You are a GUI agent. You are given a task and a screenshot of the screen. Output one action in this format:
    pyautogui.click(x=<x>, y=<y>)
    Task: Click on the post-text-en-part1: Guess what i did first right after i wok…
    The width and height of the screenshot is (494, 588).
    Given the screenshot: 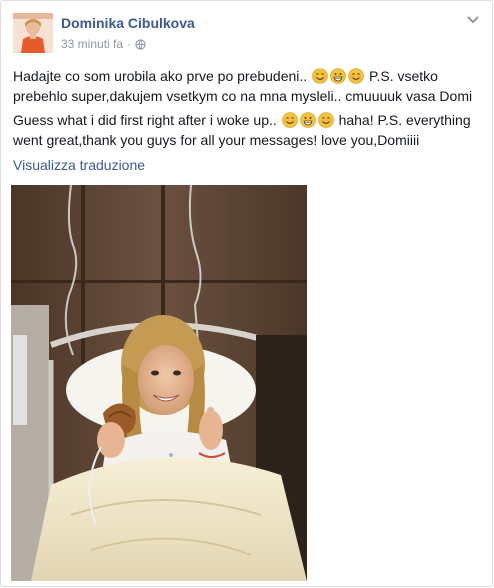 What is the action you would take?
    pyautogui.click(x=145, y=120)
    